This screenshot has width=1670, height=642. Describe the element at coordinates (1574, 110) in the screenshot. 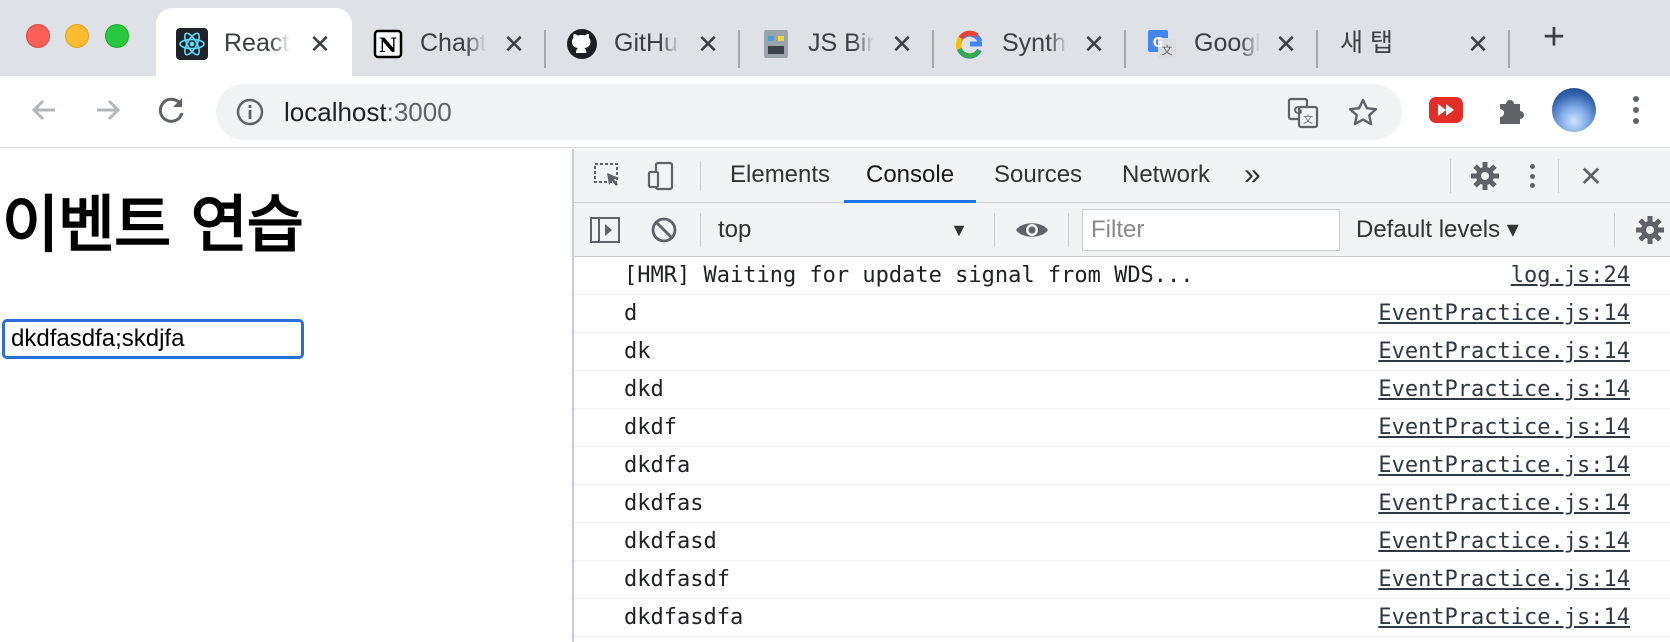

I see `profile-avatar` at that location.